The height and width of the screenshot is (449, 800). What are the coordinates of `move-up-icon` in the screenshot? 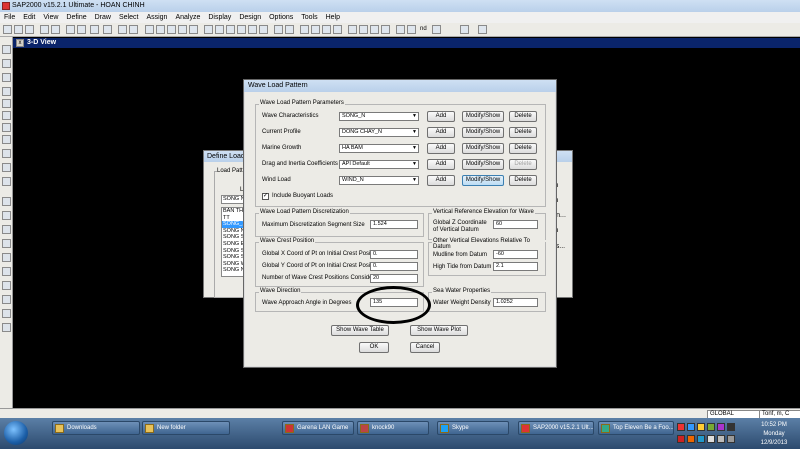 It's located at (278, 29).